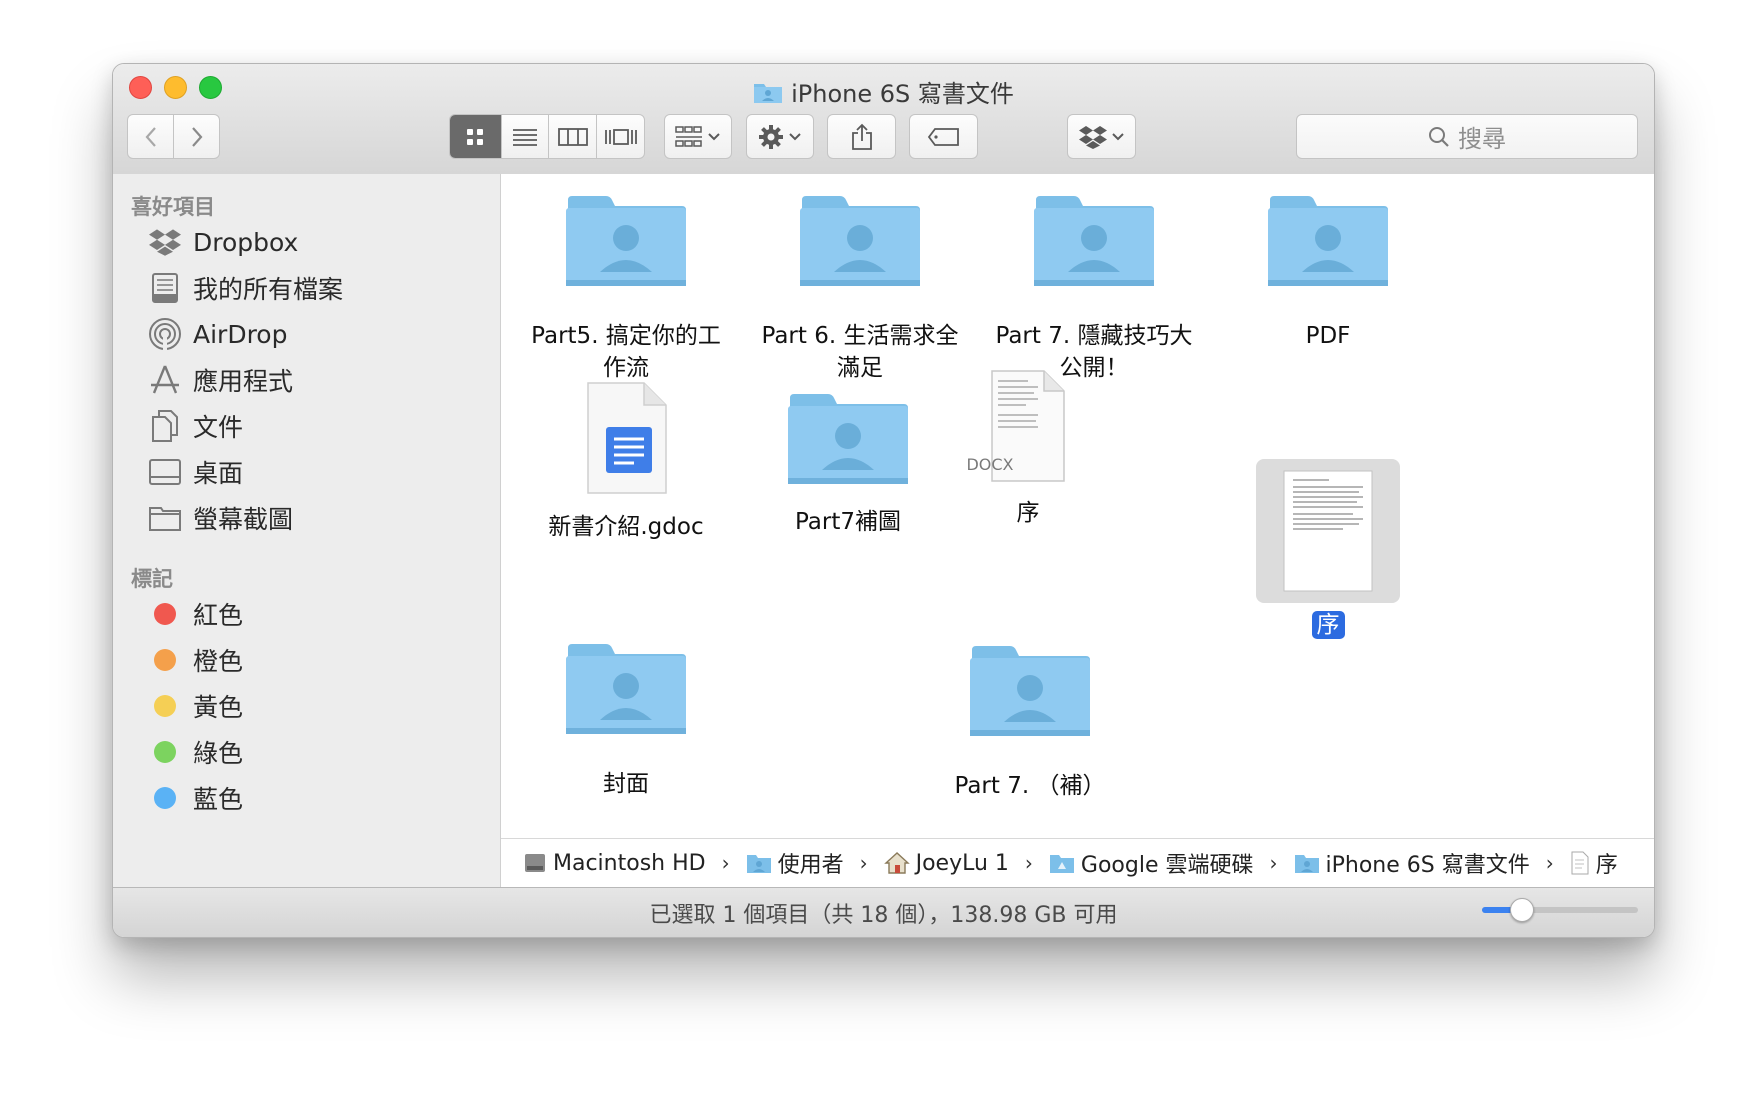  Describe the element at coordinates (243, 519) in the screenshot. I see `sidebar-item-label: 螢幕截圖` at that location.